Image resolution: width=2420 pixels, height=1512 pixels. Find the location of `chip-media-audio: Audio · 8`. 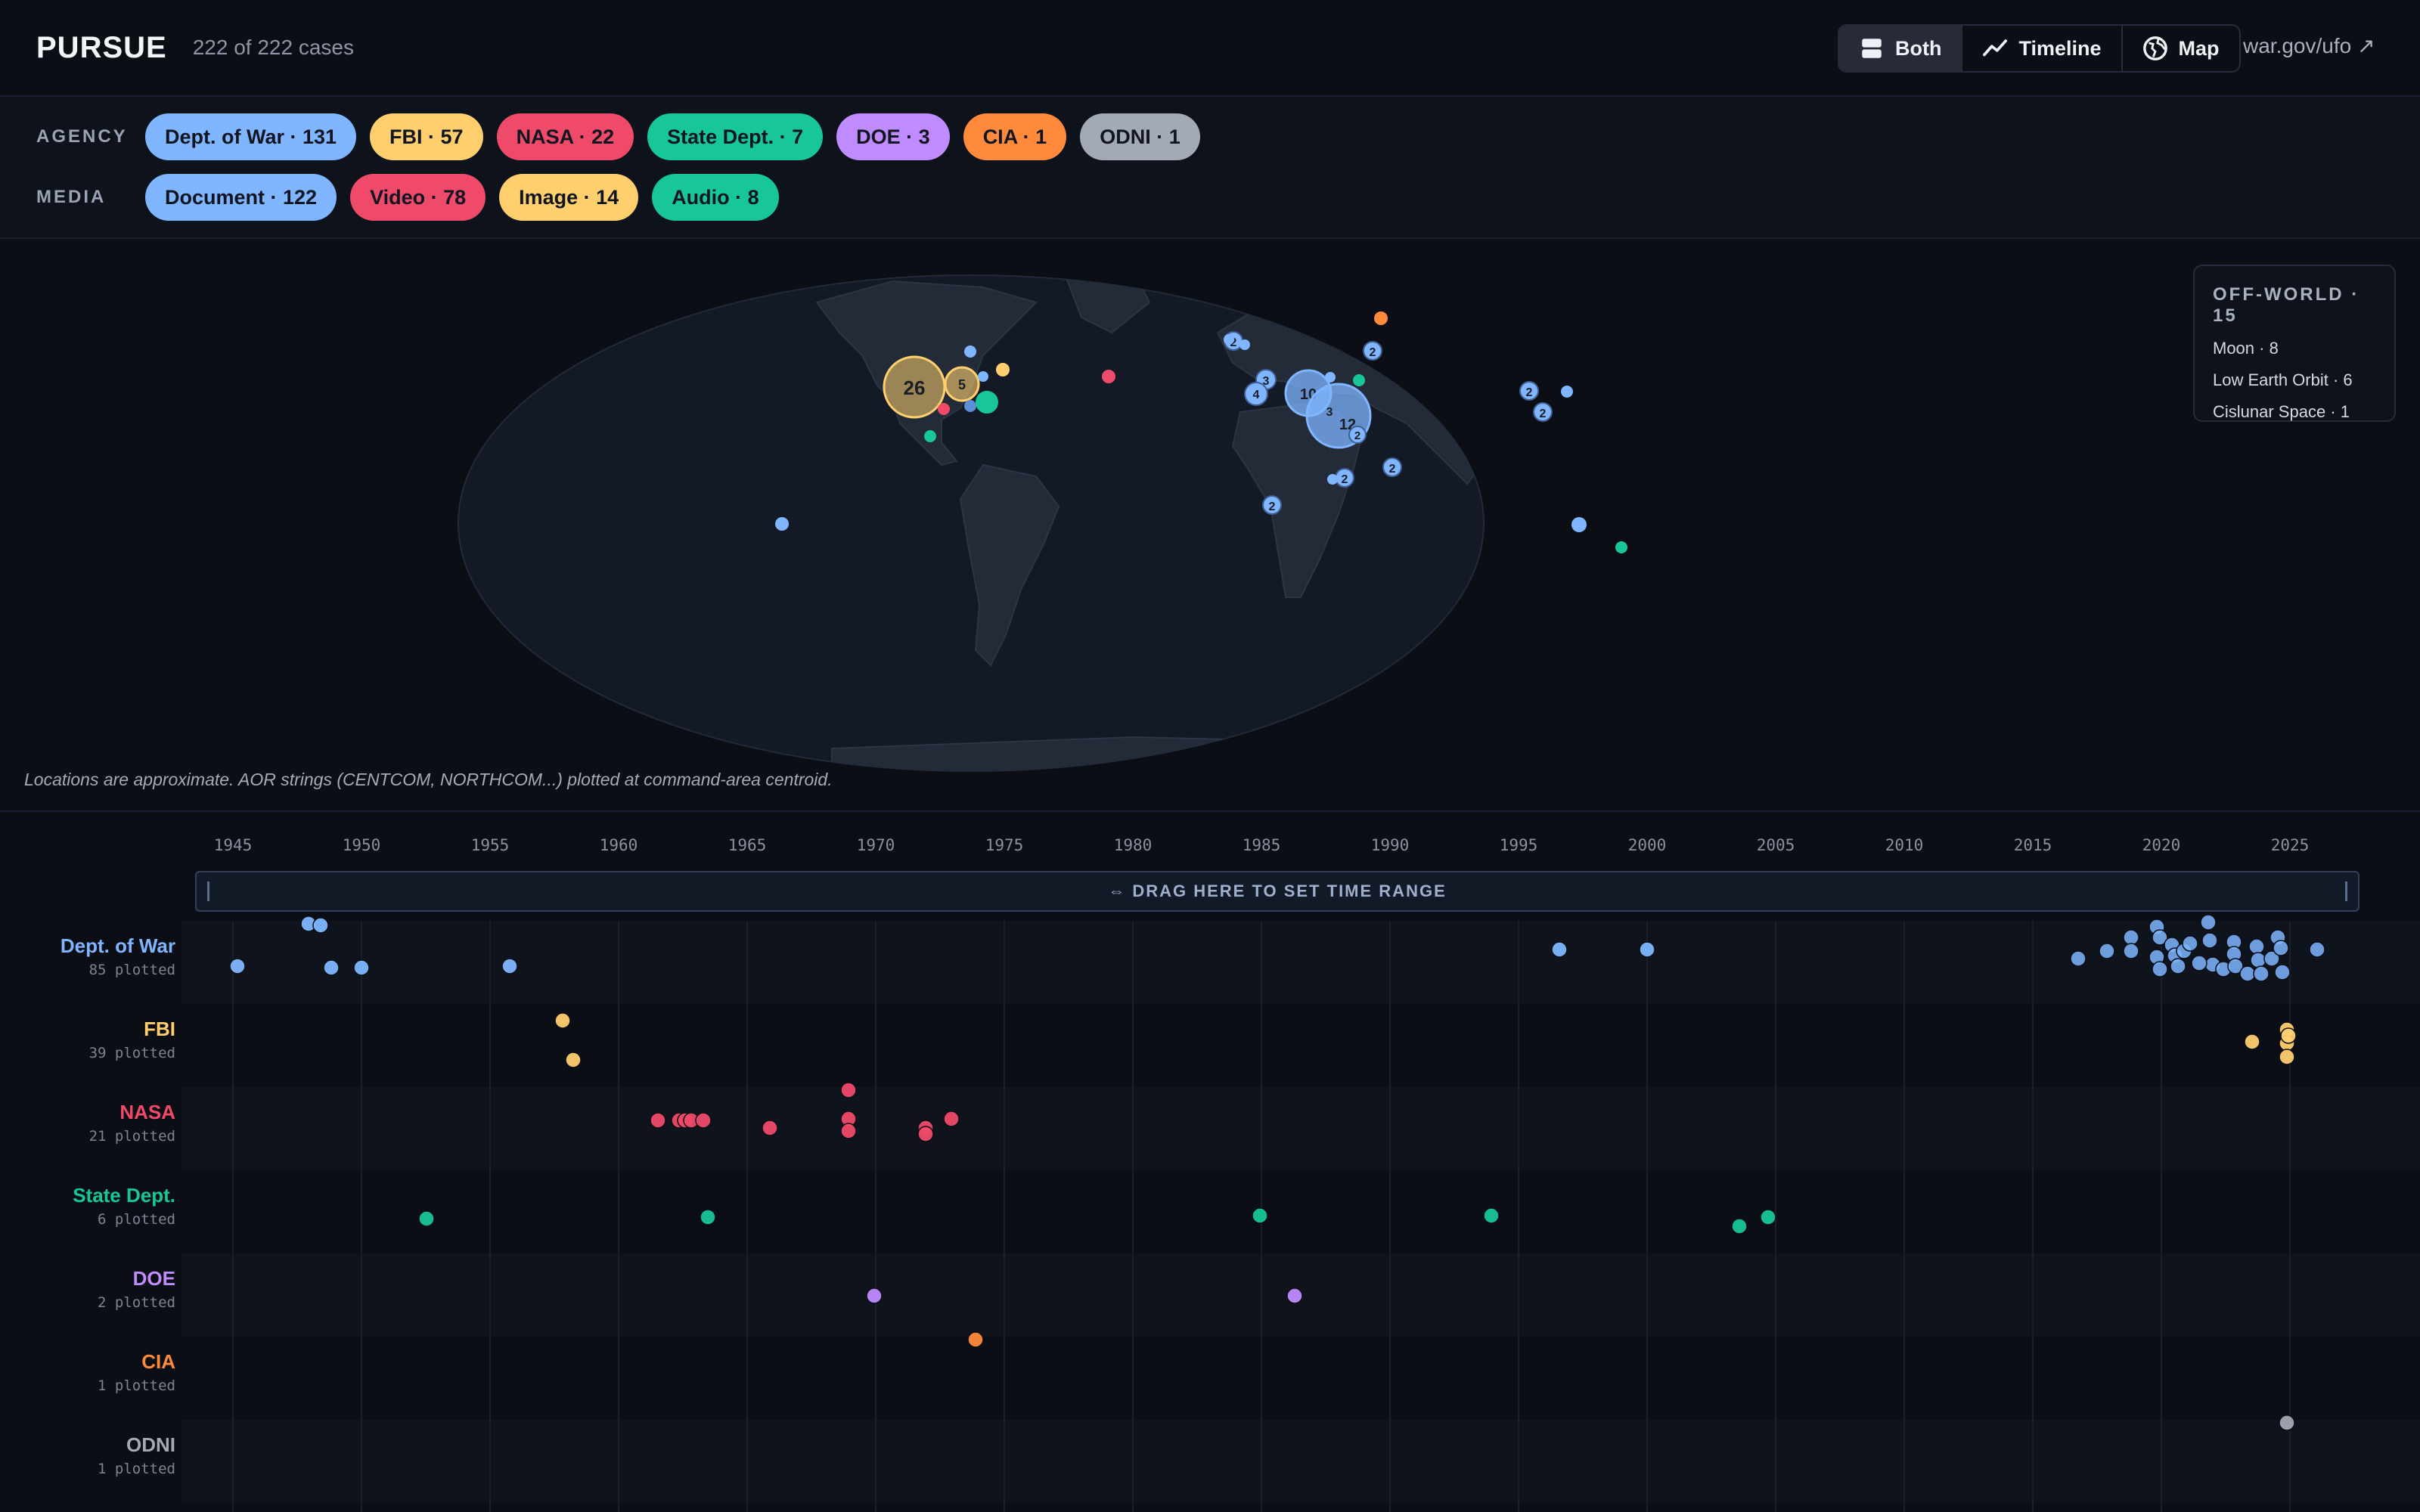

chip-media-audio: Audio · 8 is located at coordinates (715, 197).